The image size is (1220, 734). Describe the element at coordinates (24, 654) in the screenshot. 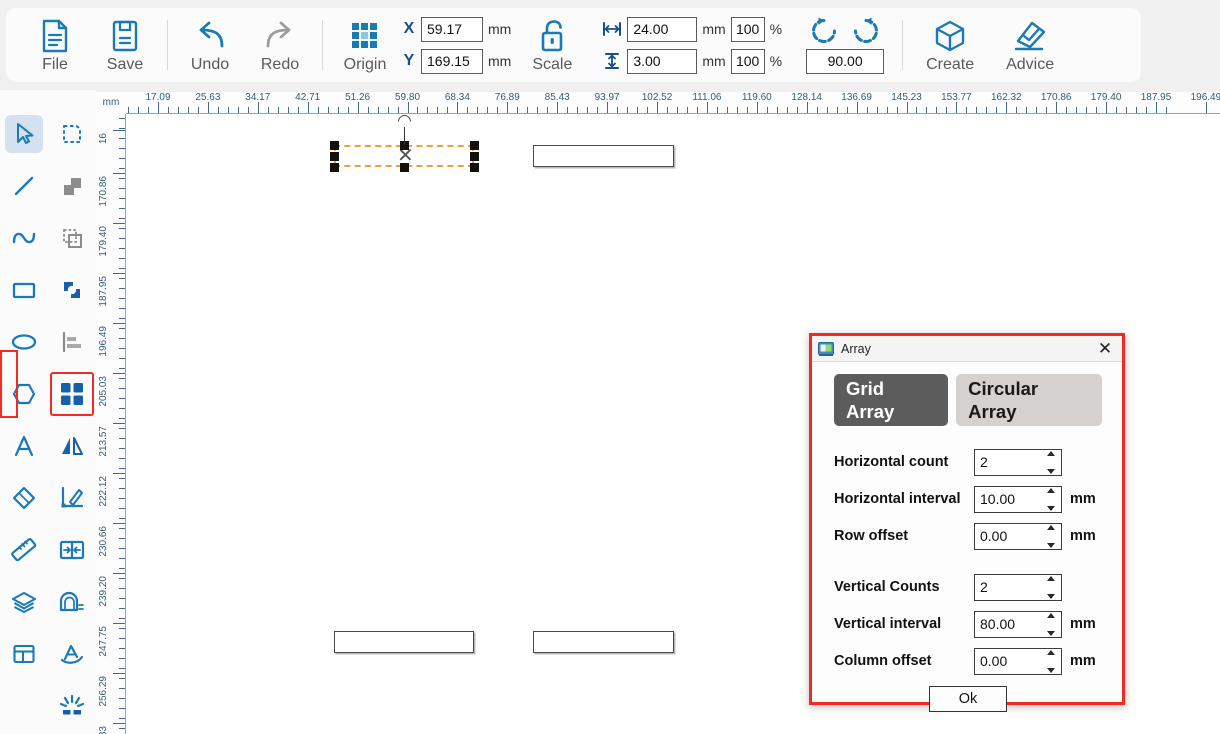

I see `layout-tool` at that location.